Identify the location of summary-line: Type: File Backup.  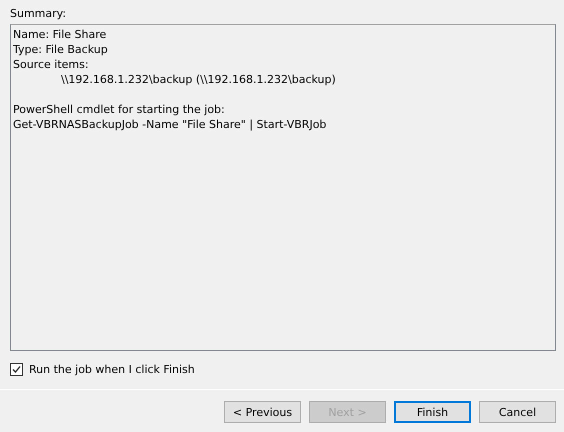
(60, 49).